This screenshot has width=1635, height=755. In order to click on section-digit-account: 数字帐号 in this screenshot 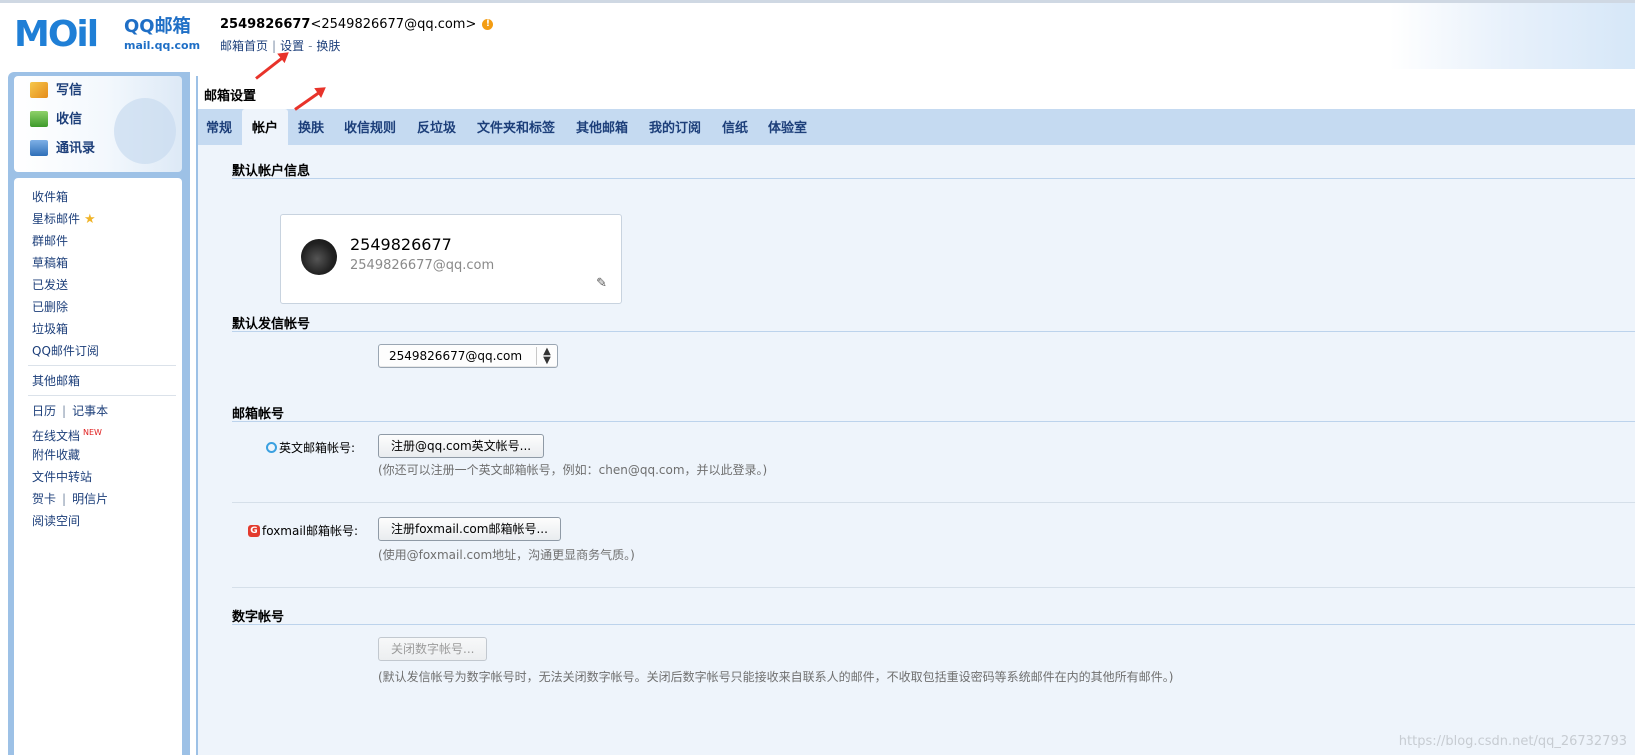, I will do `click(258, 617)`.